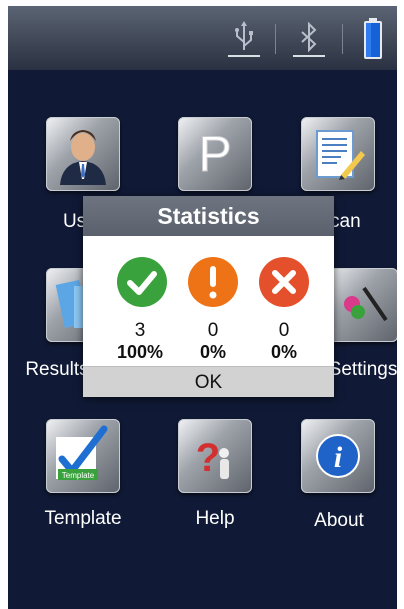 The width and height of the screenshot is (404, 609). What do you see at coordinates (373, 38) in the screenshot?
I see `battery-icon` at bounding box center [373, 38].